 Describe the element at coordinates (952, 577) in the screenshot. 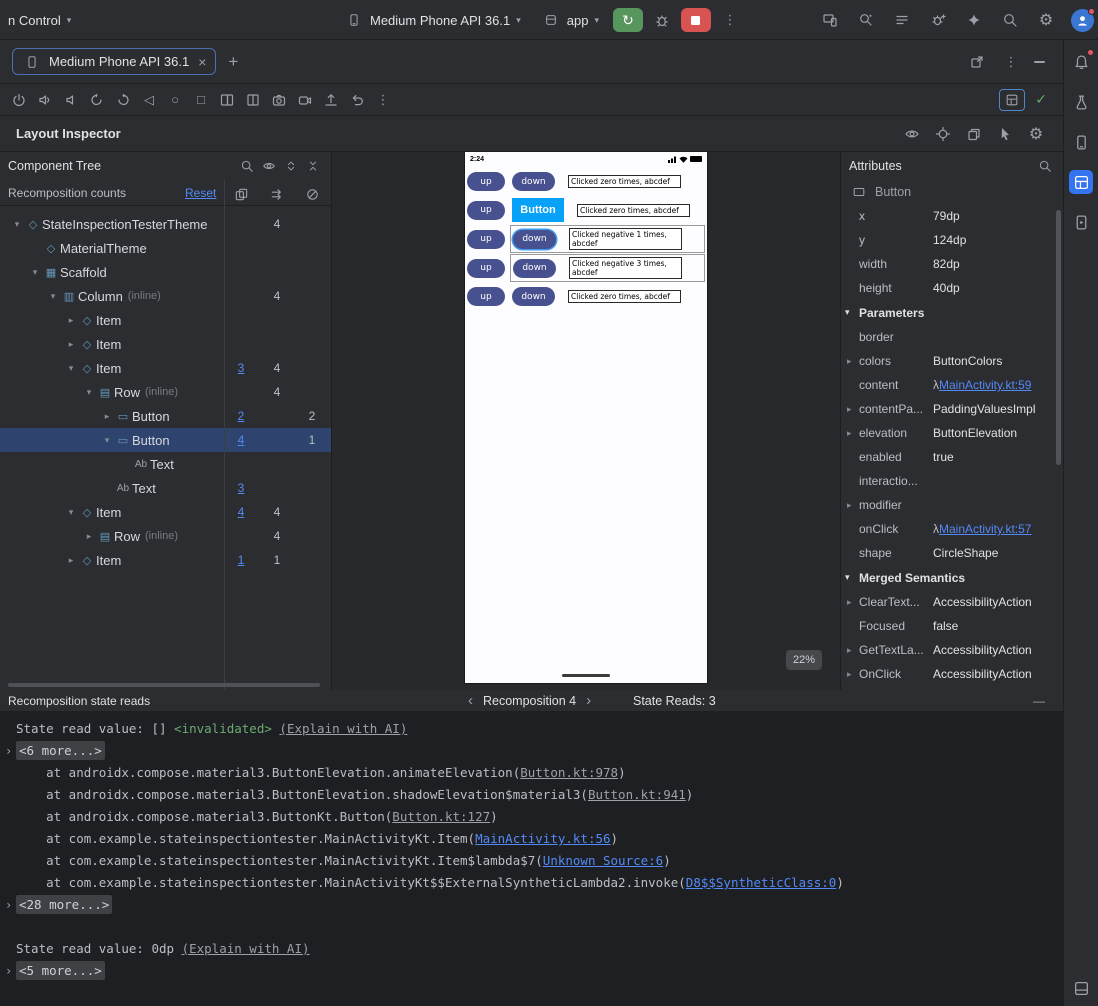

I see `attr-section-merged-semantics: ▾ Merged Semantics` at that location.